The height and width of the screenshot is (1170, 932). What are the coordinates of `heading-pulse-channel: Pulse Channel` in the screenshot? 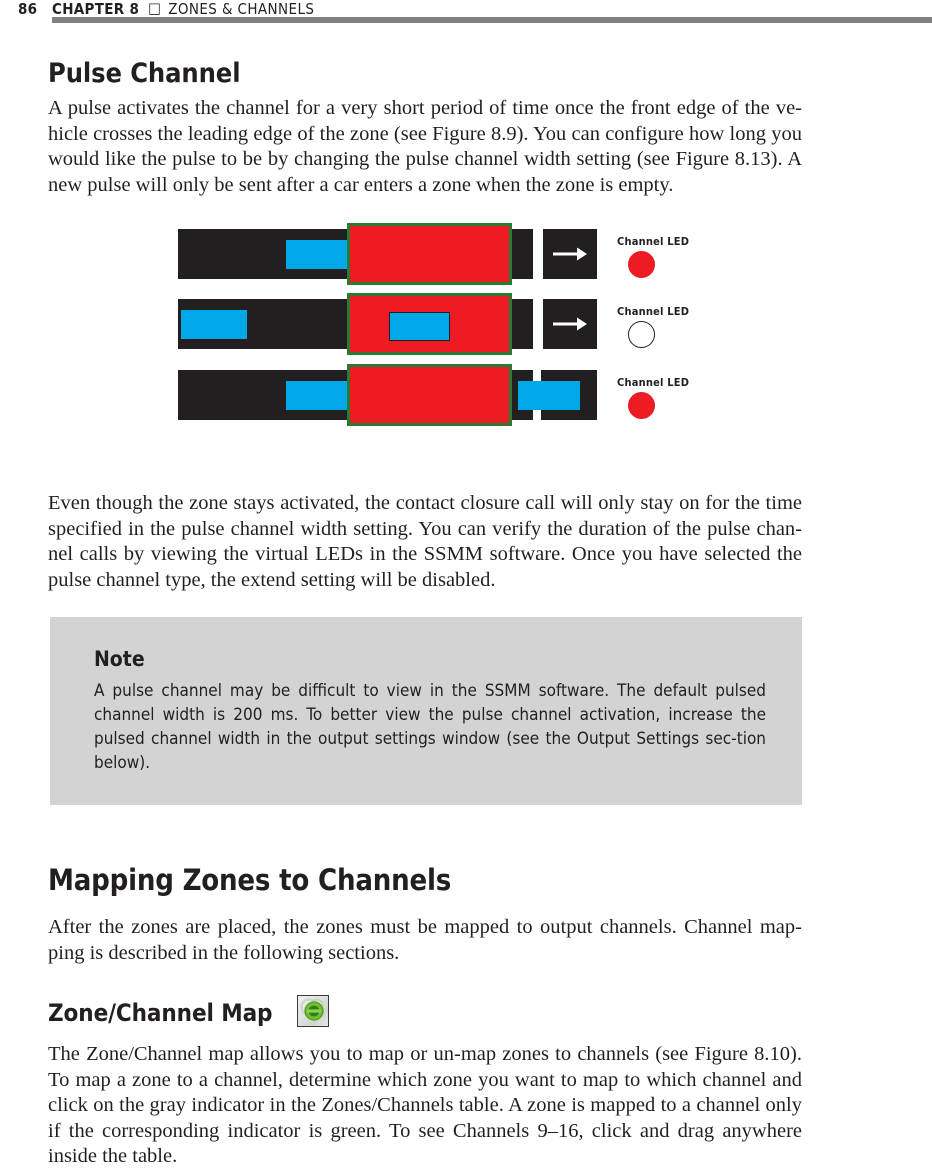 It's located at (144, 73).